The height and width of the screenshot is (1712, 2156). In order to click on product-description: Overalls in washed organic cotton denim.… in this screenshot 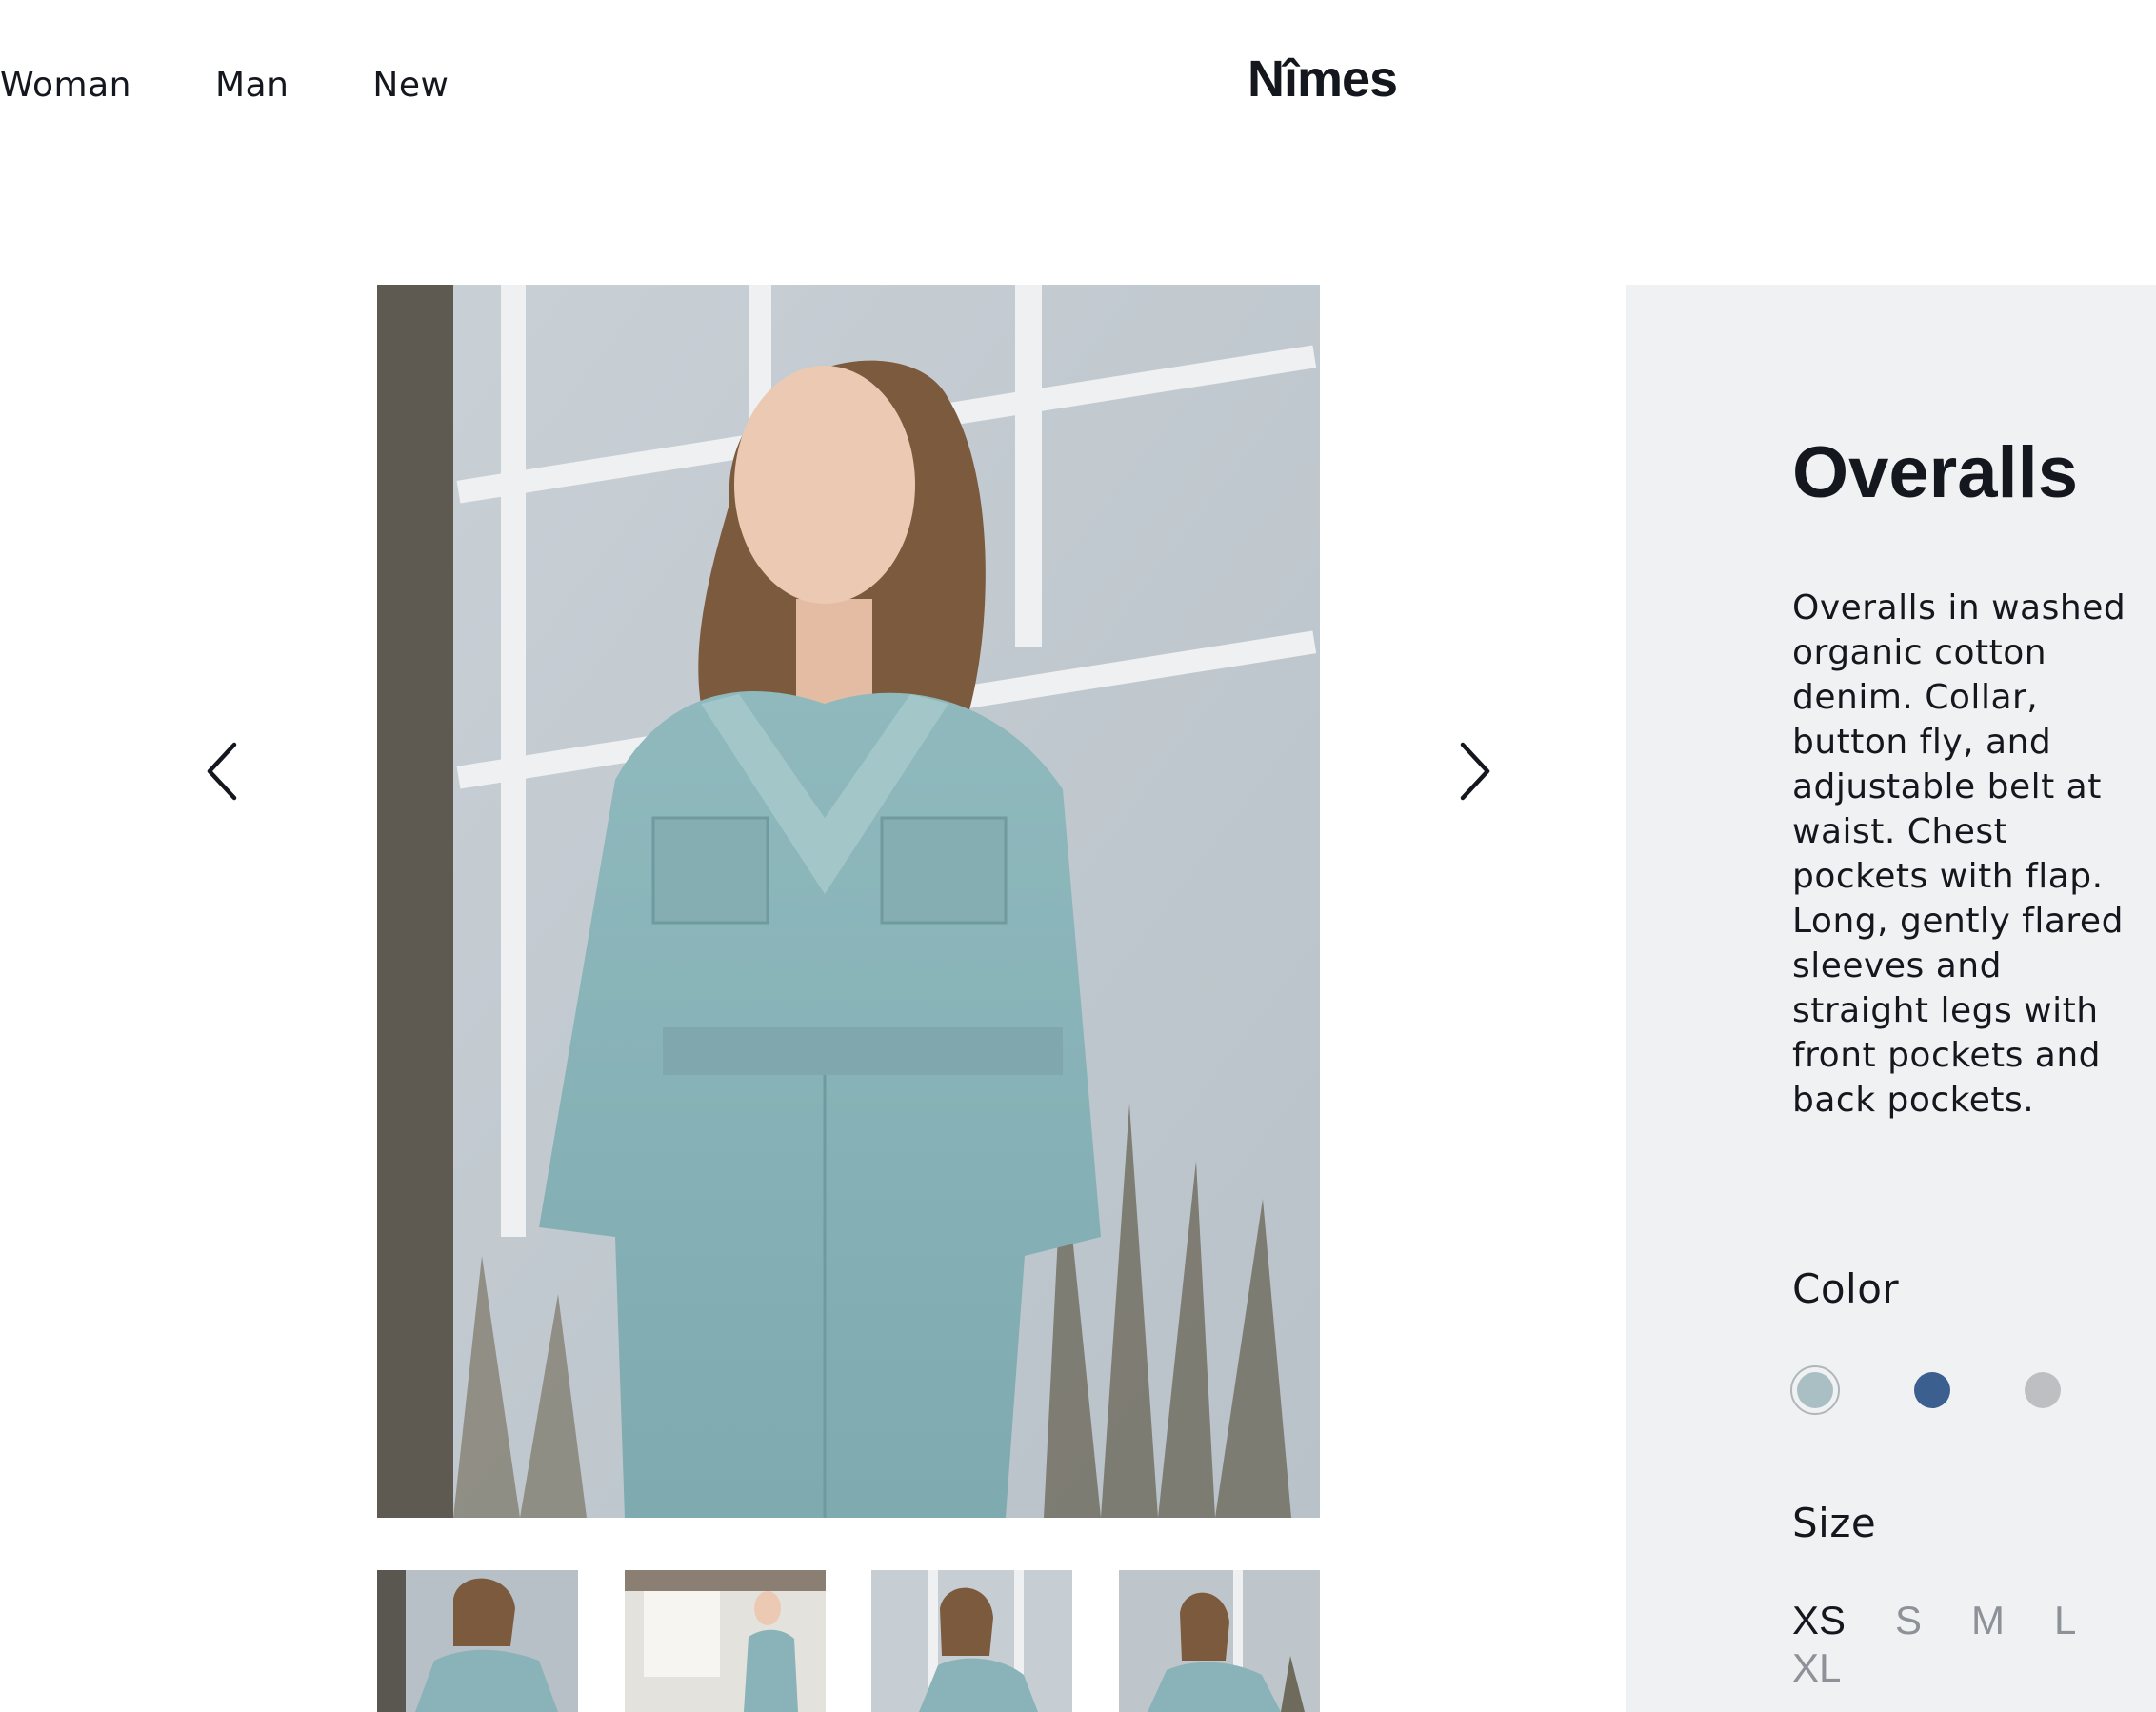, I will do `click(1959, 854)`.